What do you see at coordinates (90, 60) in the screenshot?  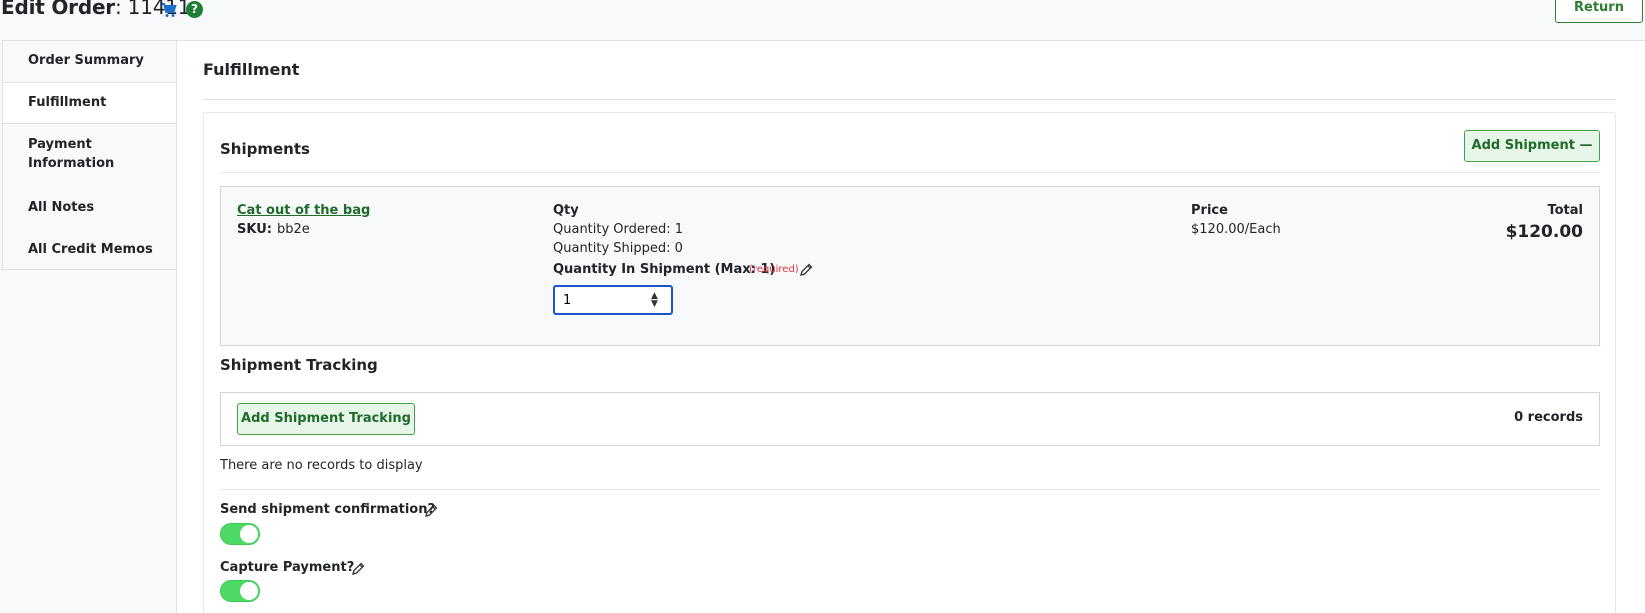 I see `sidebar-item-order-summary: Order Summary` at bounding box center [90, 60].